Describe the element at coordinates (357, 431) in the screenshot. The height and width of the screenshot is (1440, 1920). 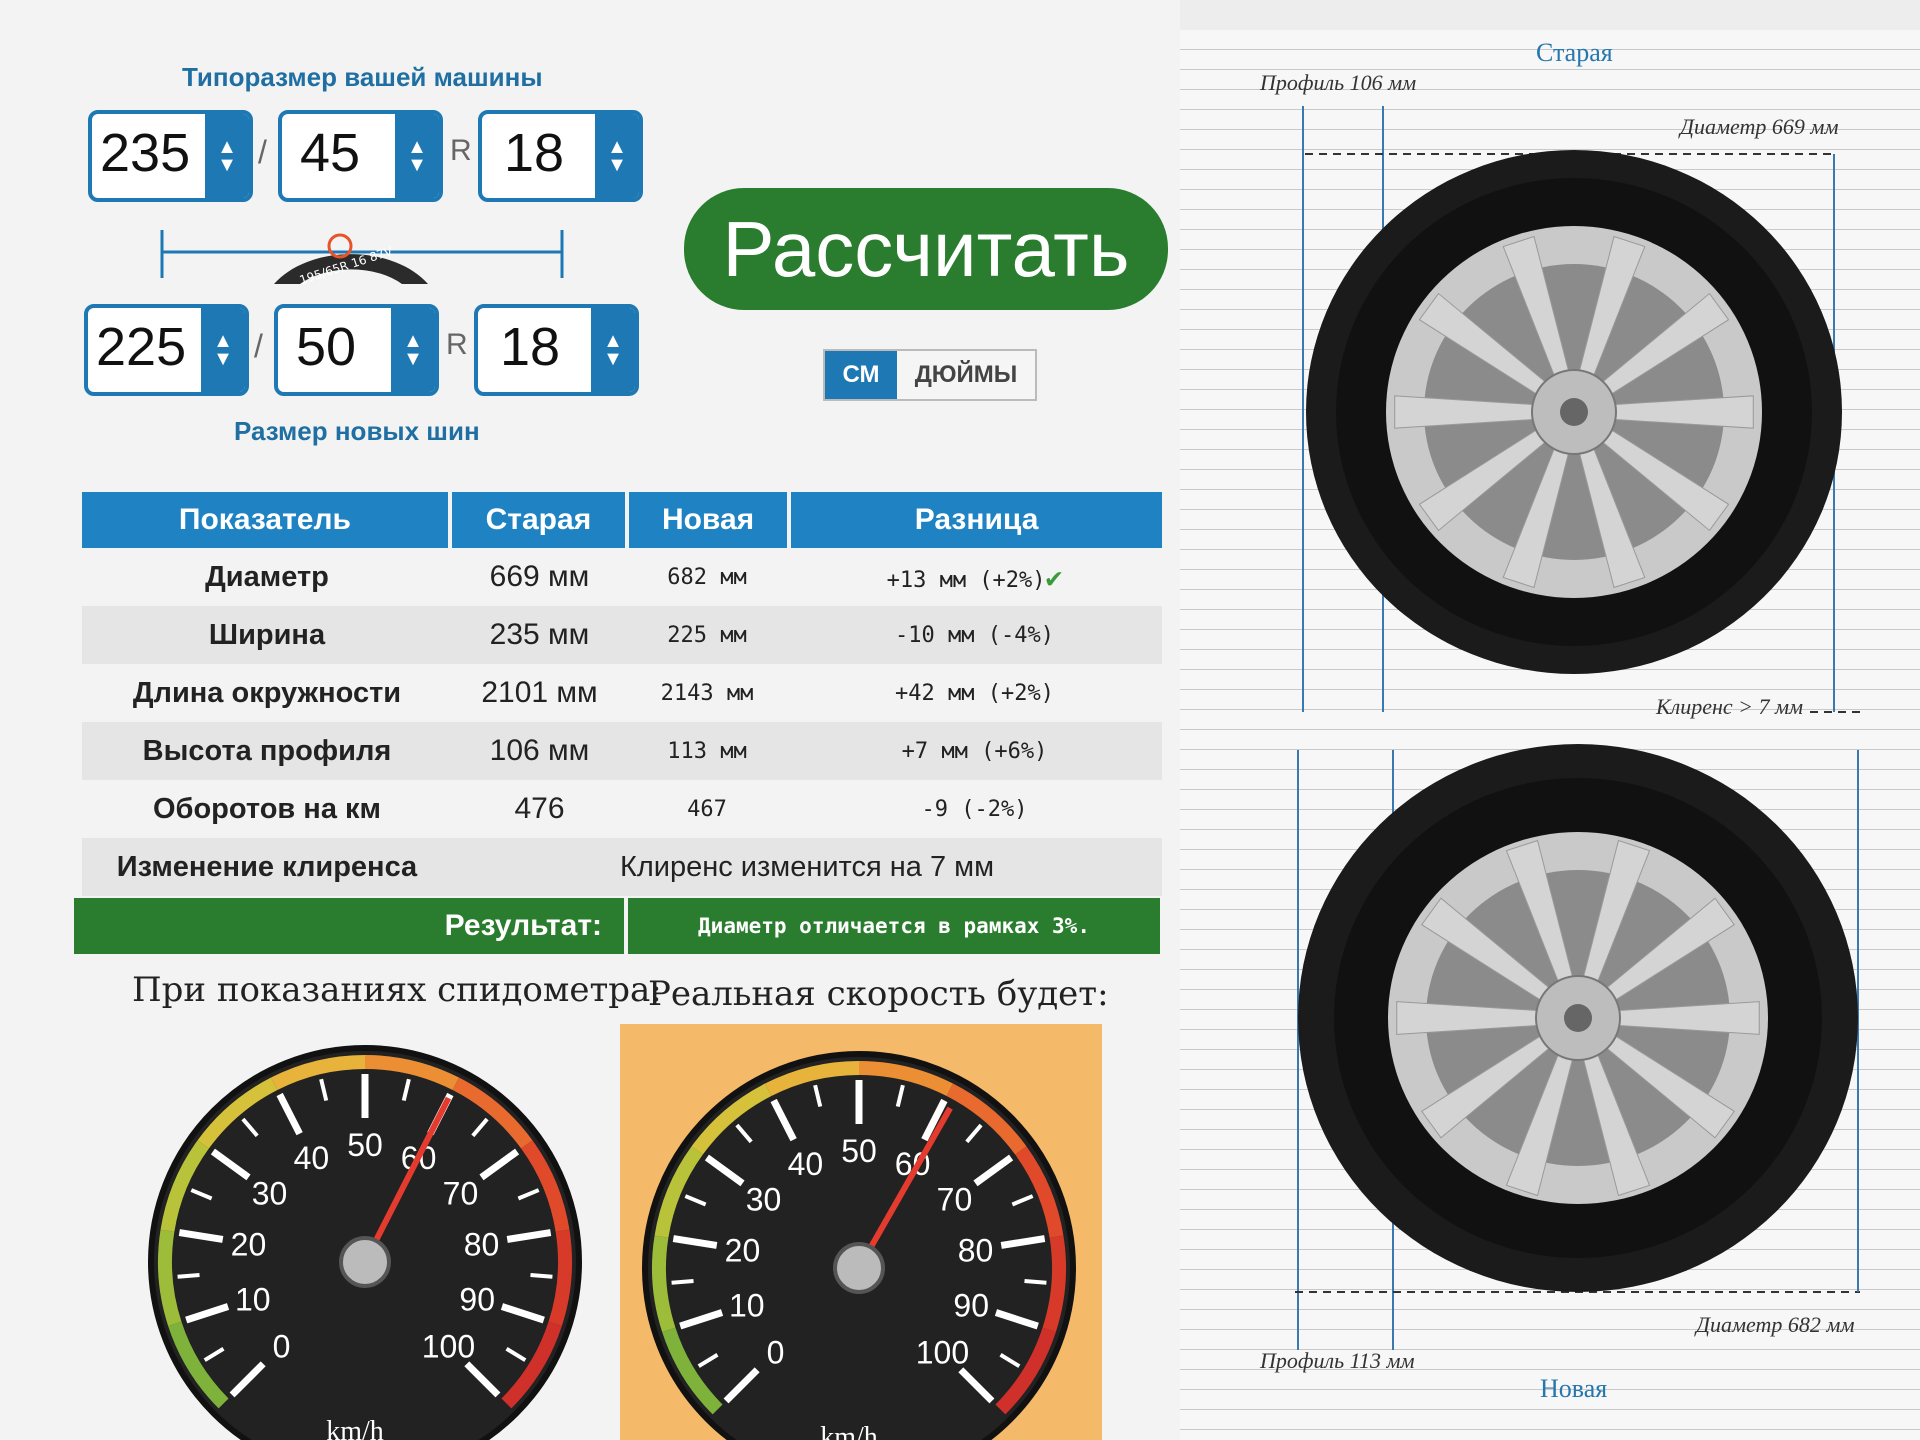
I see `new-size-caption: Размер новых шин` at that location.